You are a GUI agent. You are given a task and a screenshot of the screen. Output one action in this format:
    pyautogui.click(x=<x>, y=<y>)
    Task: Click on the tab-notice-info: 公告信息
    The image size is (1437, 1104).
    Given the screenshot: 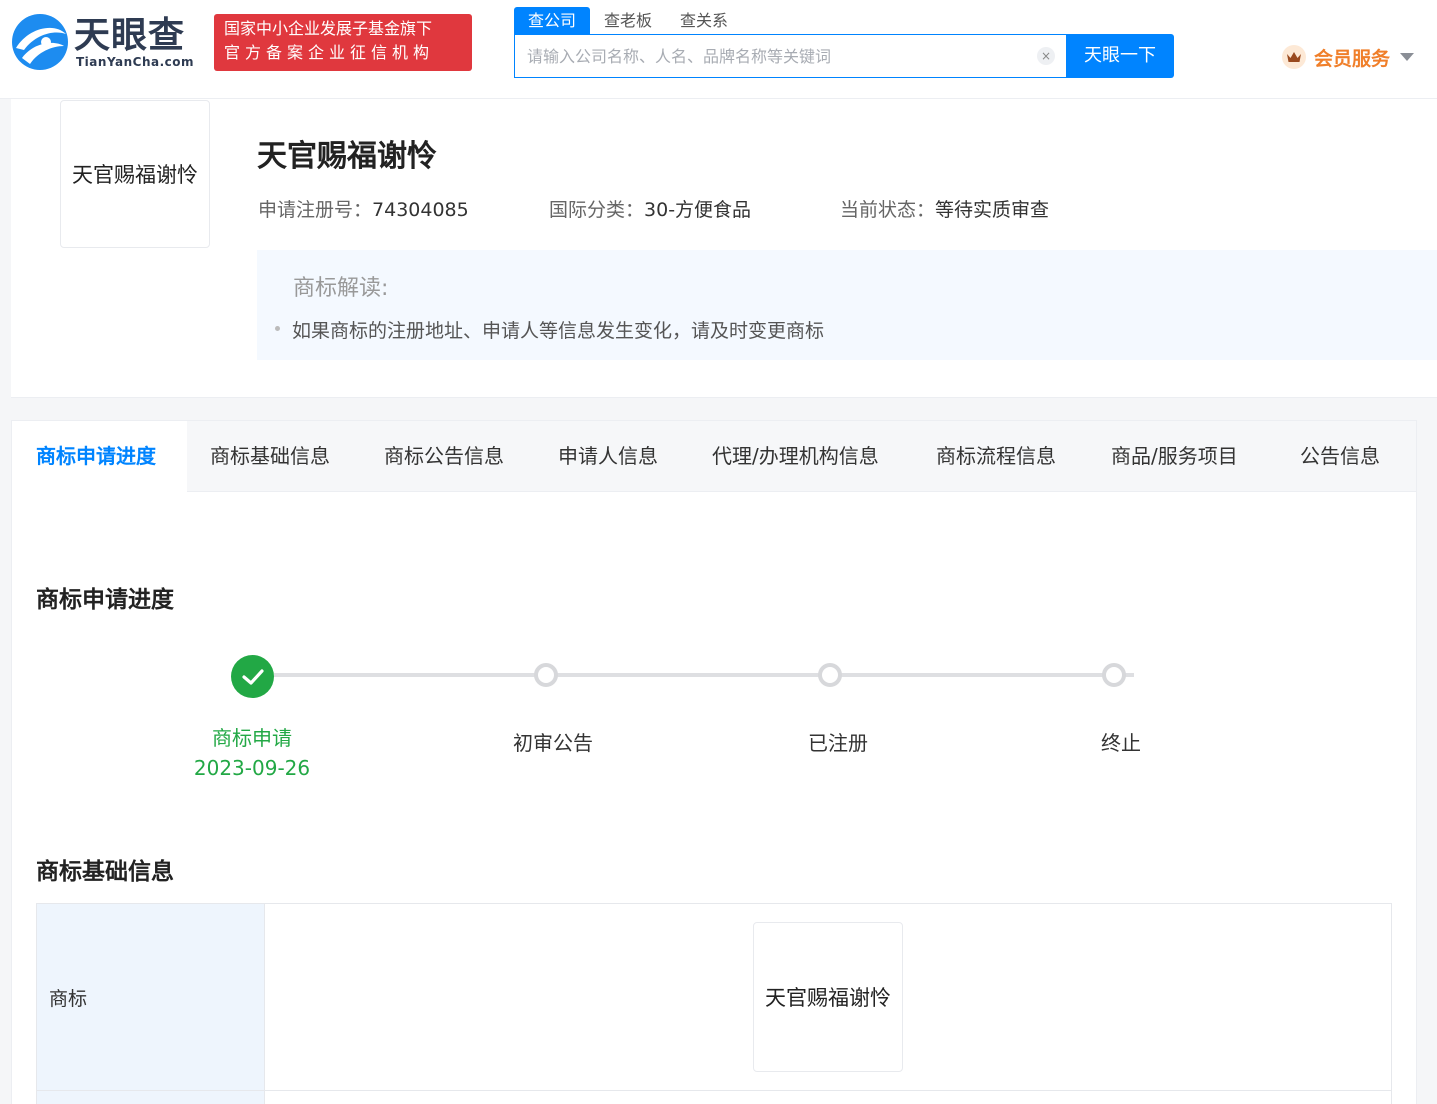 What is the action you would take?
    pyautogui.click(x=1340, y=456)
    